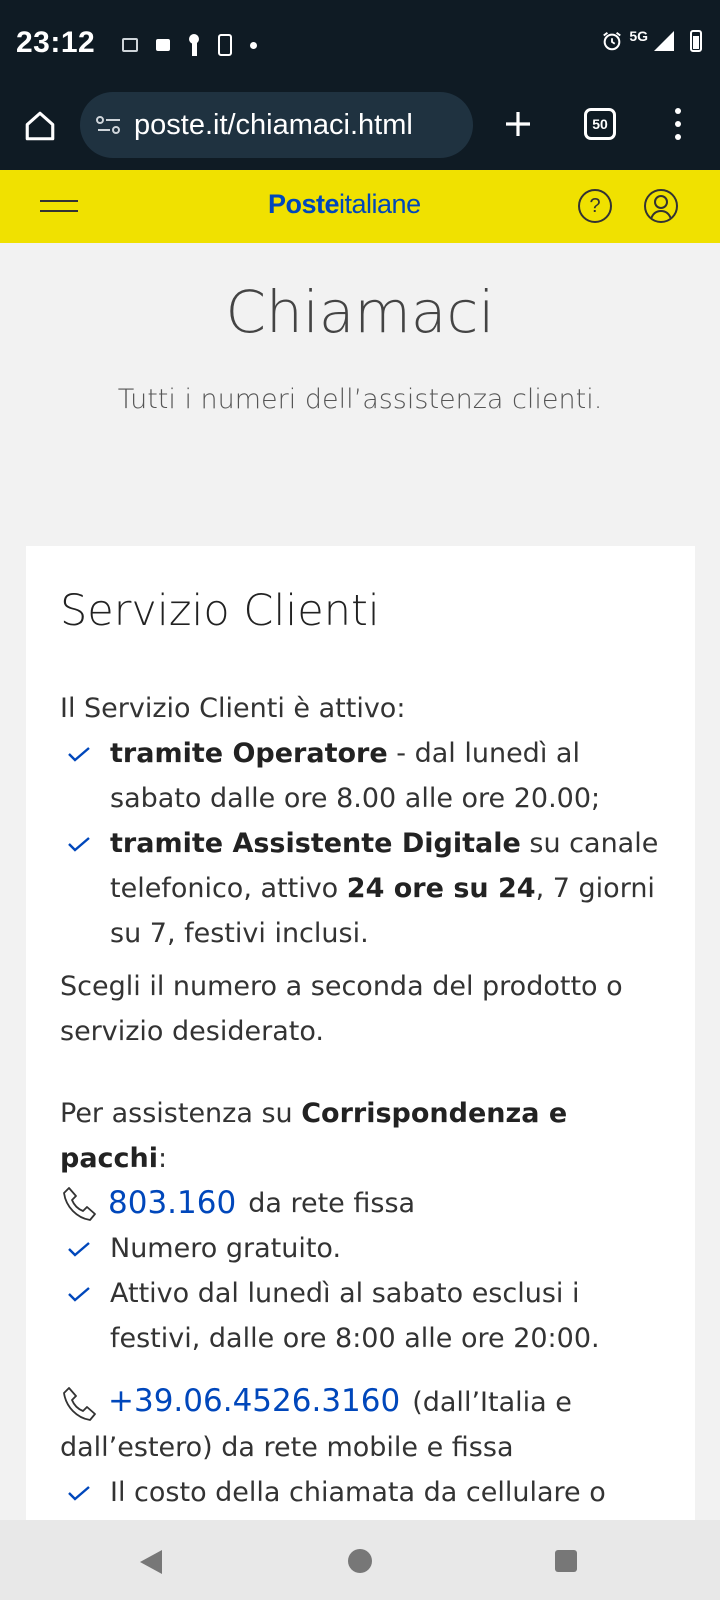 This screenshot has width=720, height=1600. What do you see at coordinates (360, 44) in the screenshot?
I see `status-bar: 23:12 5G` at bounding box center [360, 44].